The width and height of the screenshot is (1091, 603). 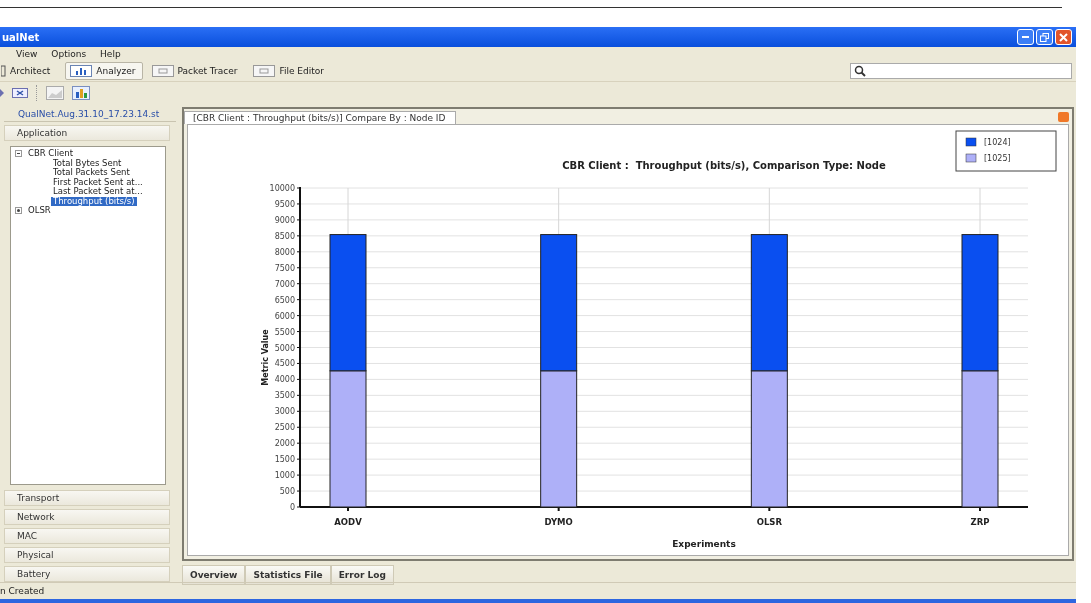 I want to click on x-axis-title: Experiments, so click(x=704, y=544).